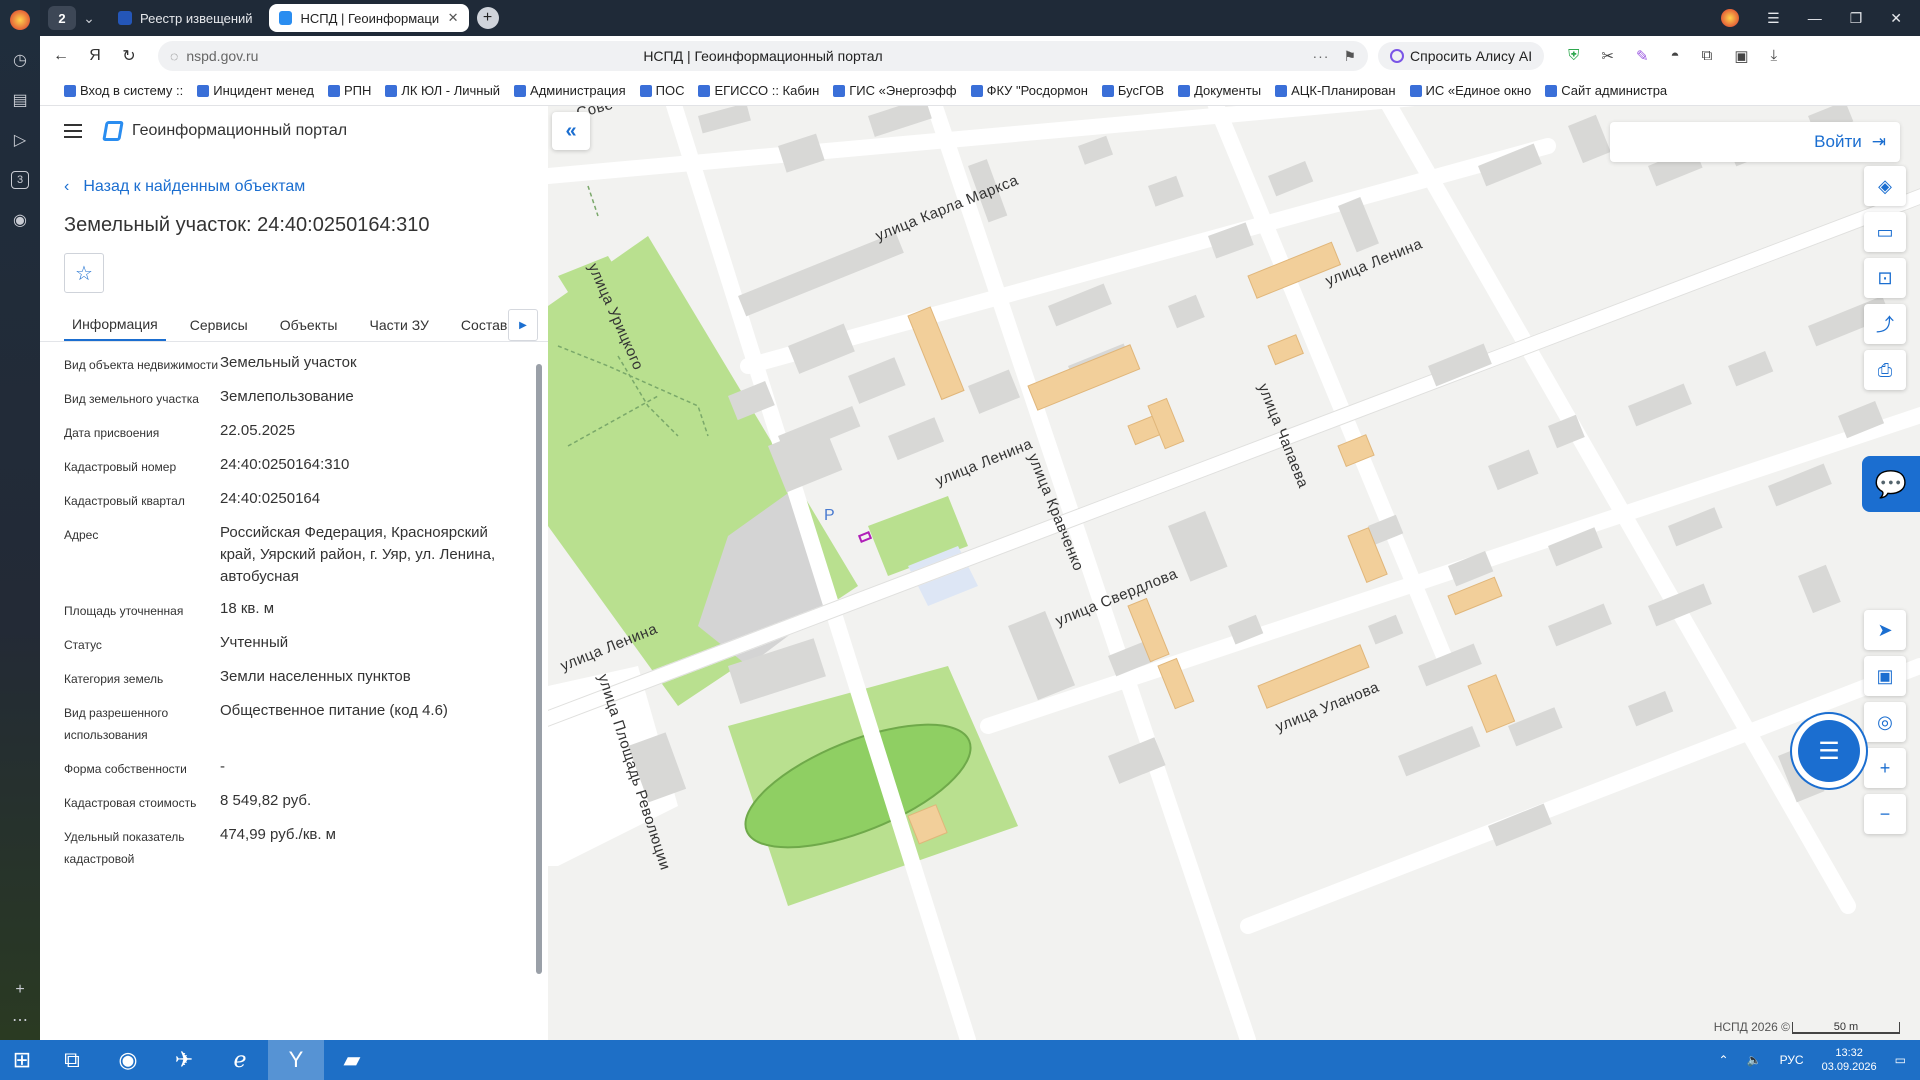 The image size is (1920, 1080). I want to click on zoom-out-button: −, so click(1885, 814).